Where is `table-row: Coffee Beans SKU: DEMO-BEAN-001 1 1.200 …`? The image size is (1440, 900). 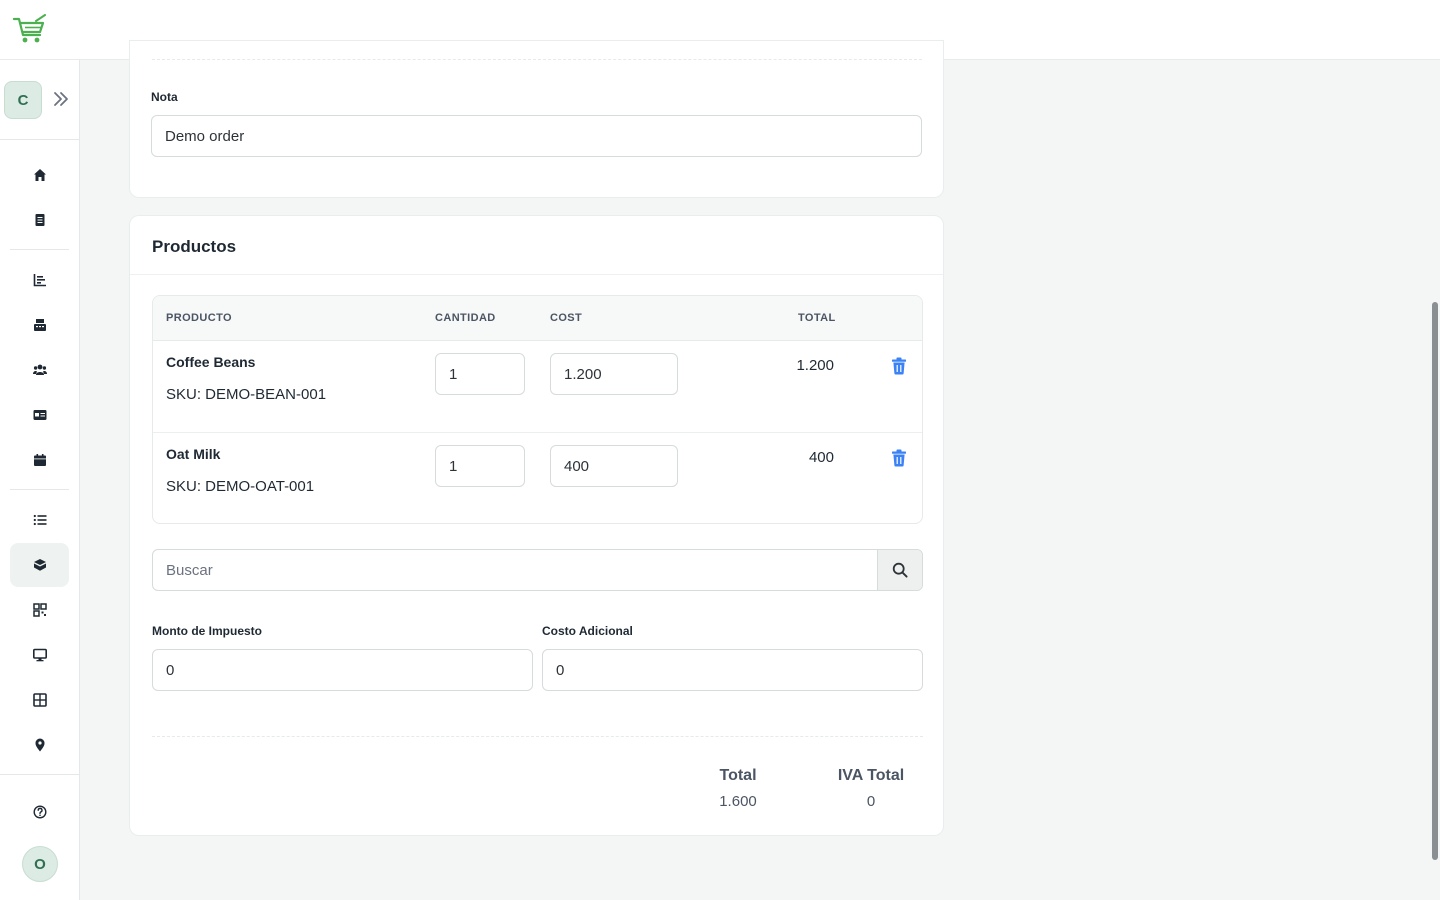
table-row: Coffee Beans SKU: DEMO-BEAN-001 1 1.200 … is located at coordinates (537, 387).